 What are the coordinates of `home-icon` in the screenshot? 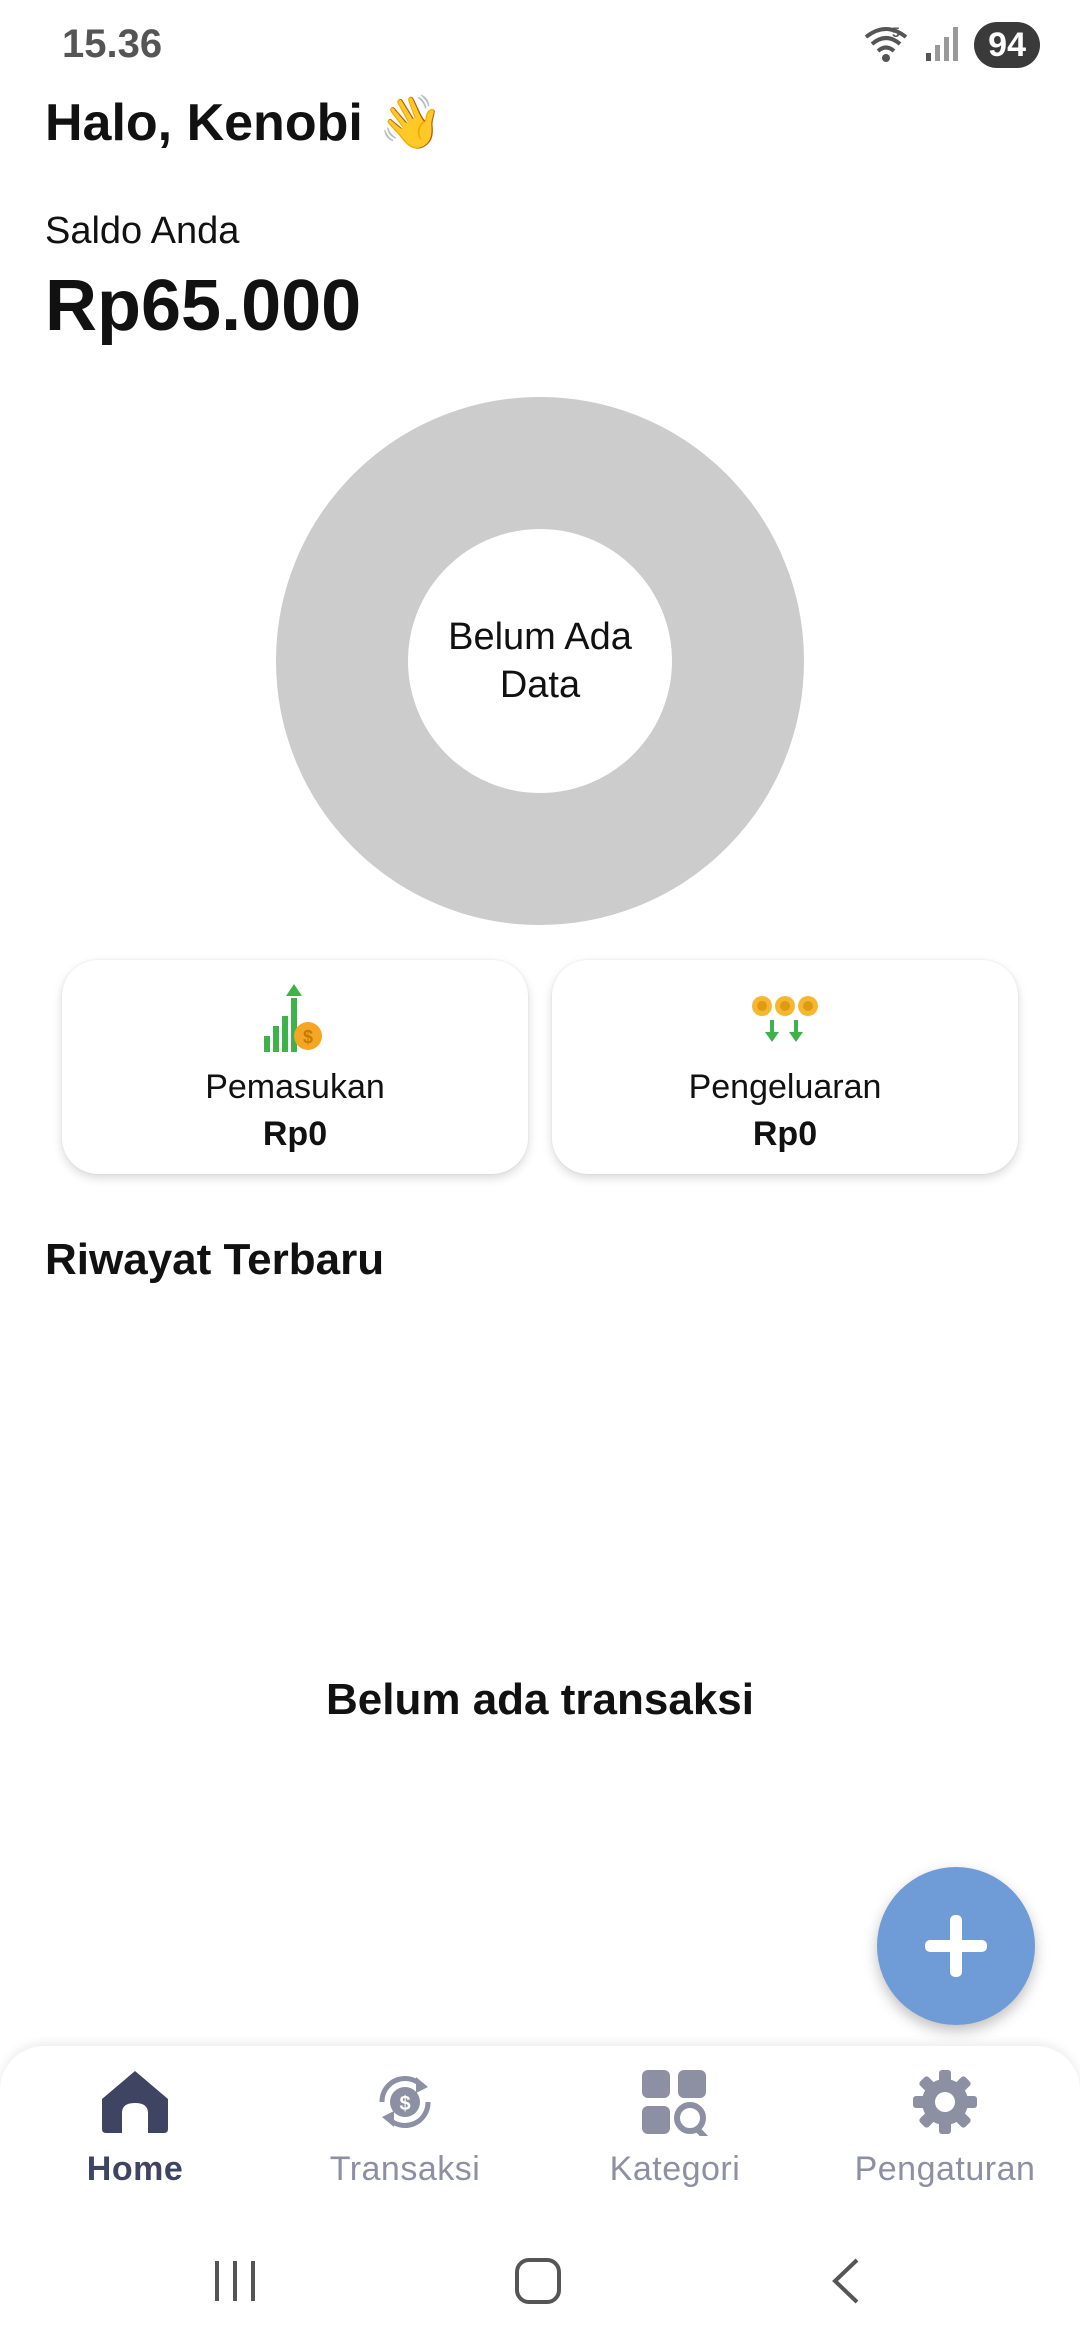 It's located at (135, 2102).